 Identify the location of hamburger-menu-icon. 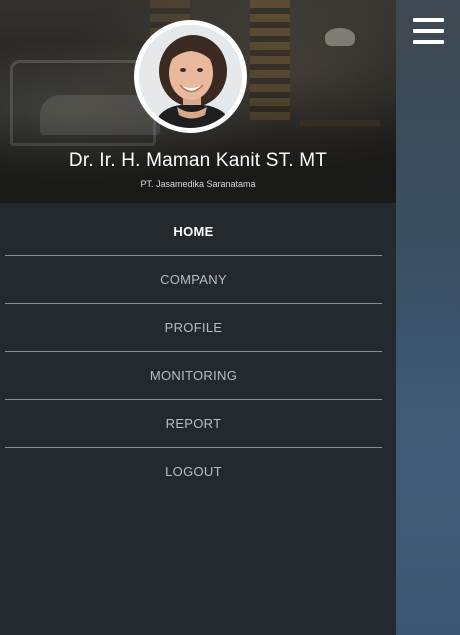
(428, 31).